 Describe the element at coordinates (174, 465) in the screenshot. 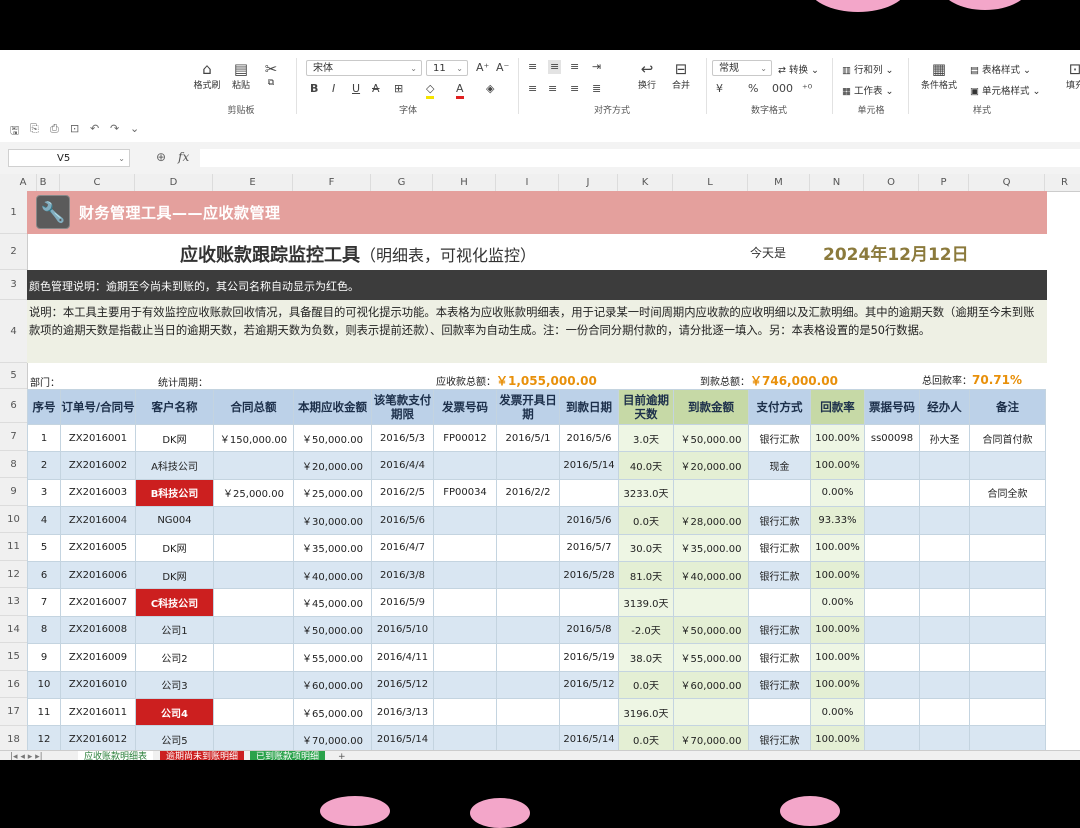

I see `table-cell: A科技公司` at that location.